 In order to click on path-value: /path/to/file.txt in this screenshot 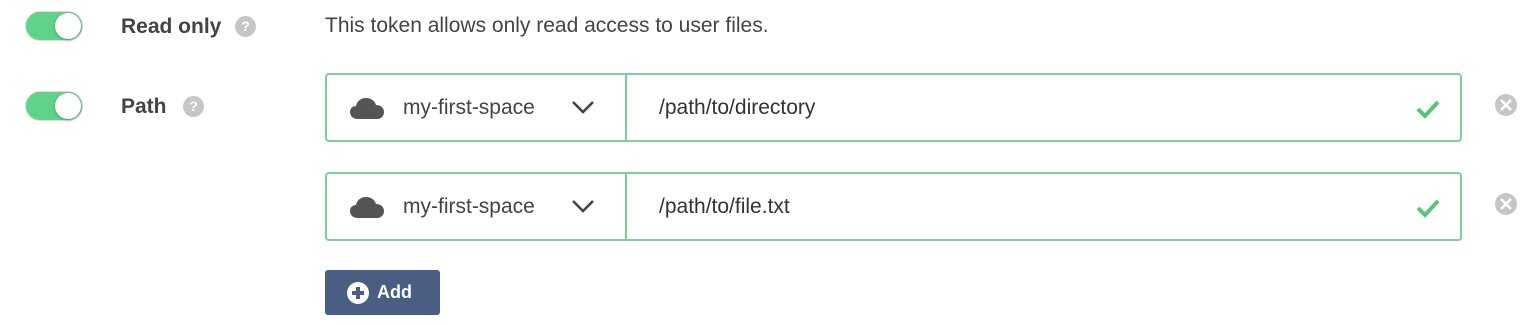, I will do `click(724, 206)`.